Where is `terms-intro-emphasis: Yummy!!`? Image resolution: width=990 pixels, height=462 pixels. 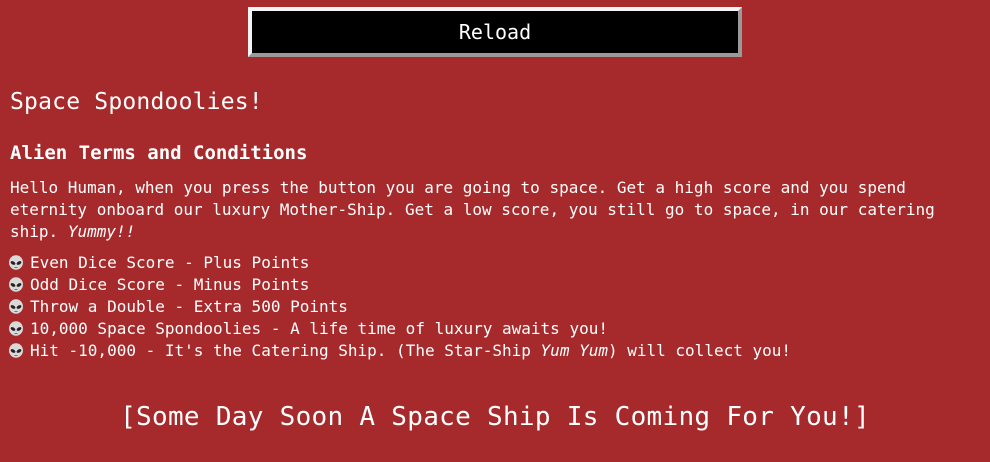
terms-intro-emphasis: Yummy!! is located at coordinates (101, 231).